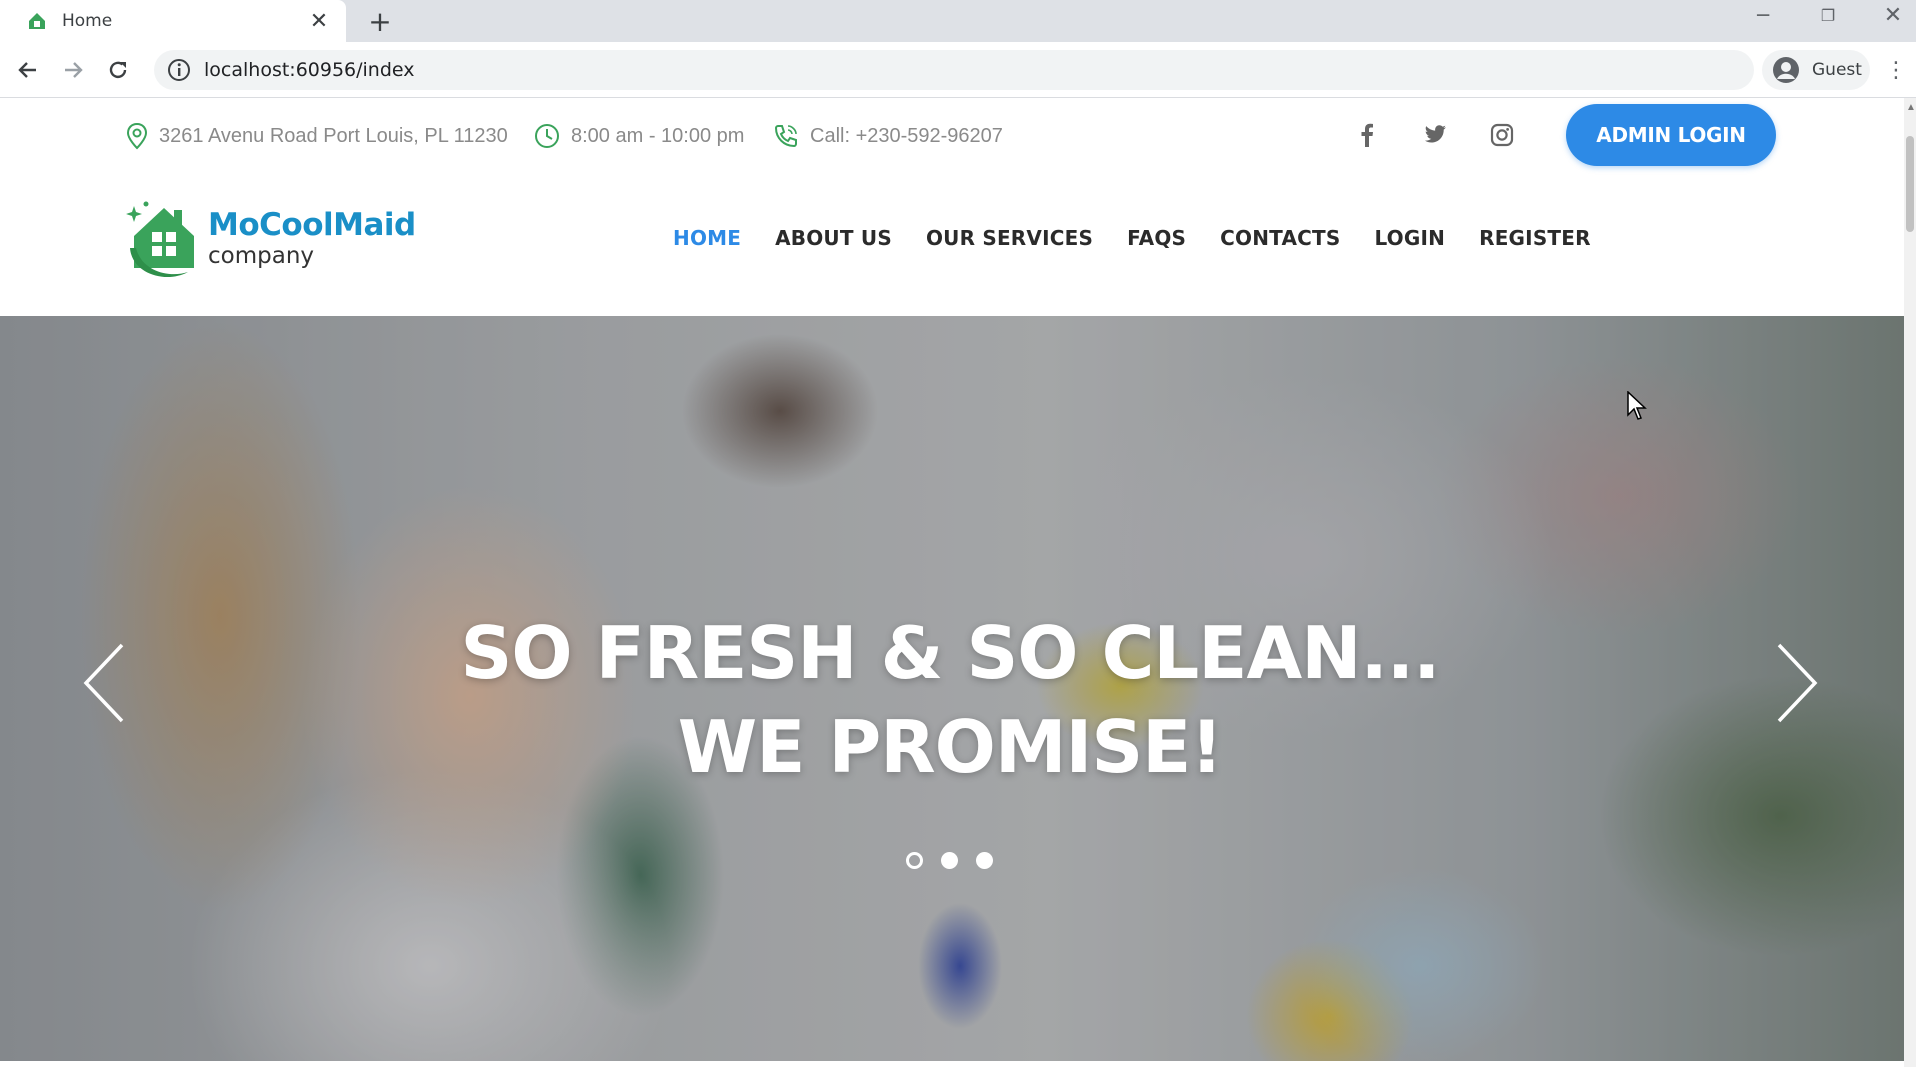  I want to click on page-scrollbar: ▲, so click(1910, 582).